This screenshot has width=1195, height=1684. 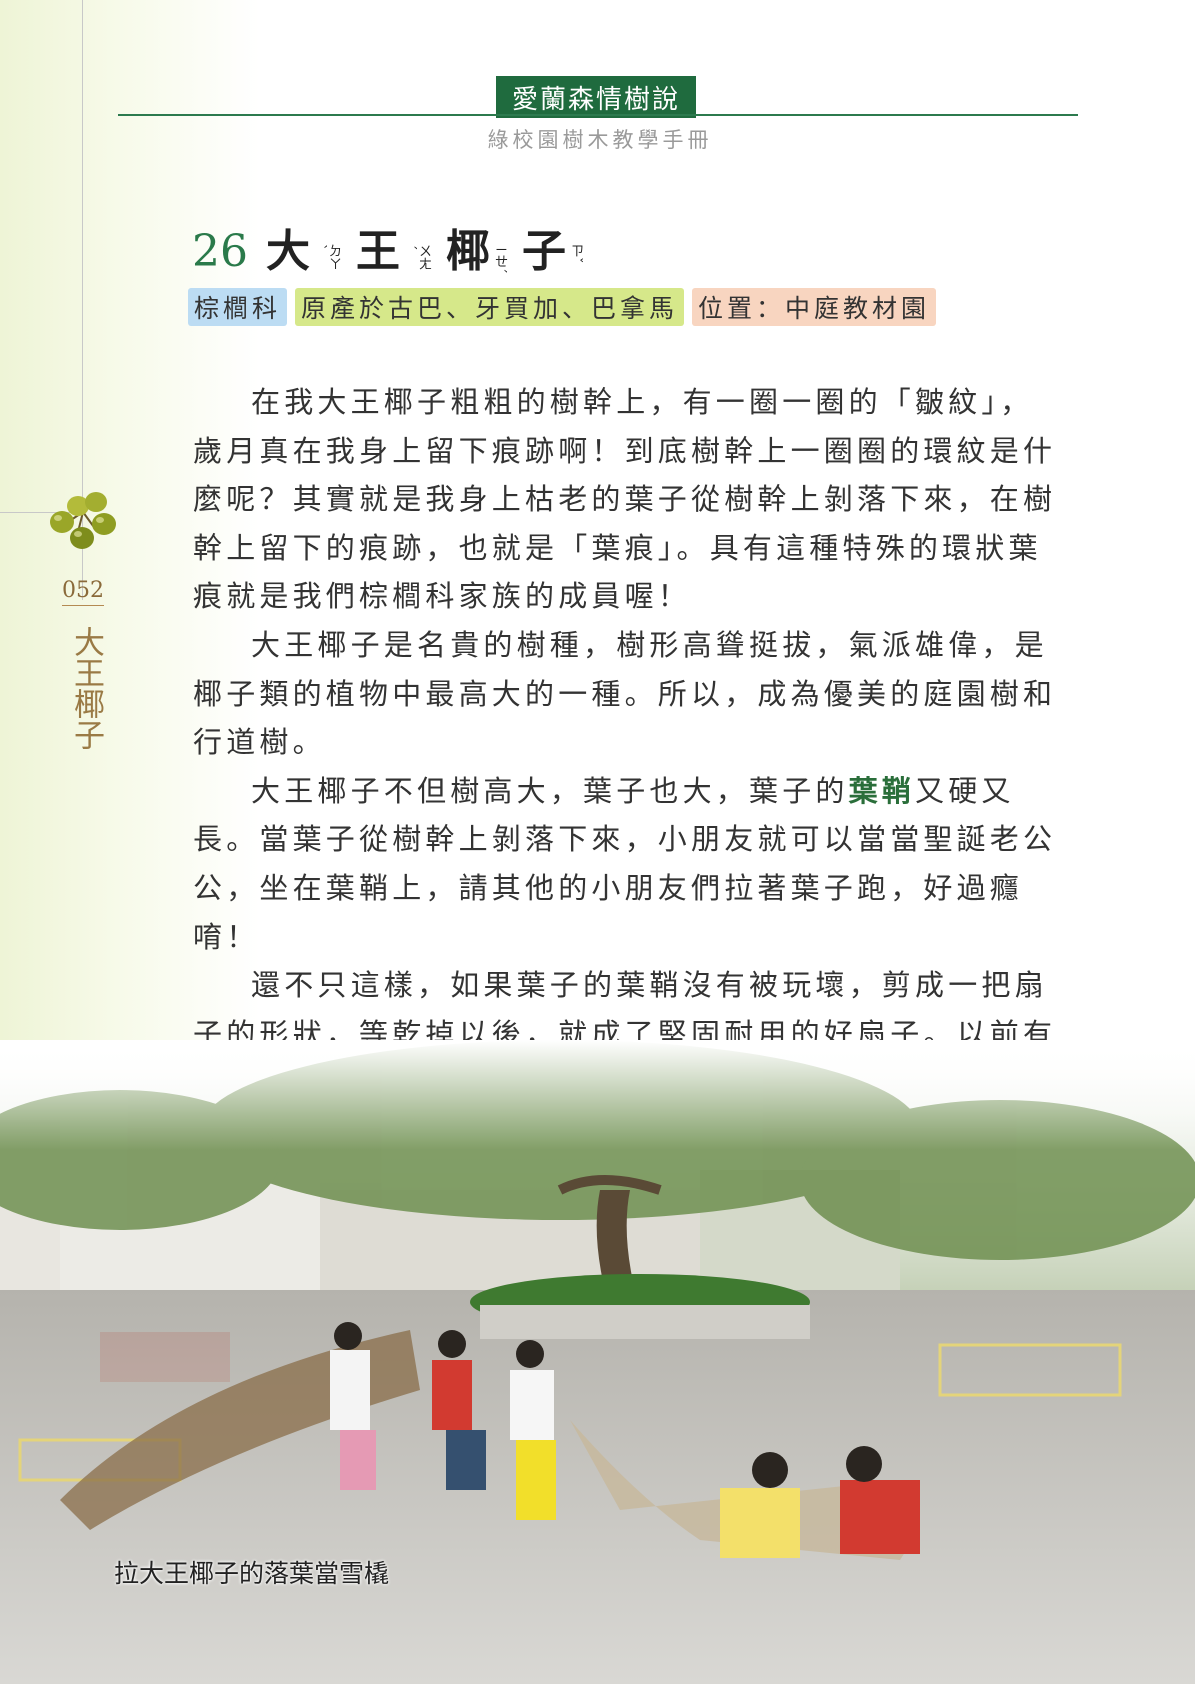 I want to click on info-tags: 棕櫚科 原產於古巴、牙買加、巴拿馬 位置：中庭教材園, so click(x=562, y=307).